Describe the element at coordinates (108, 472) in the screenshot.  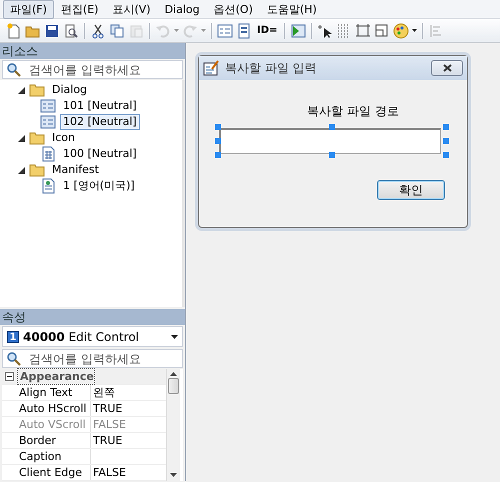
I see `property-value: FALSE` at that location.